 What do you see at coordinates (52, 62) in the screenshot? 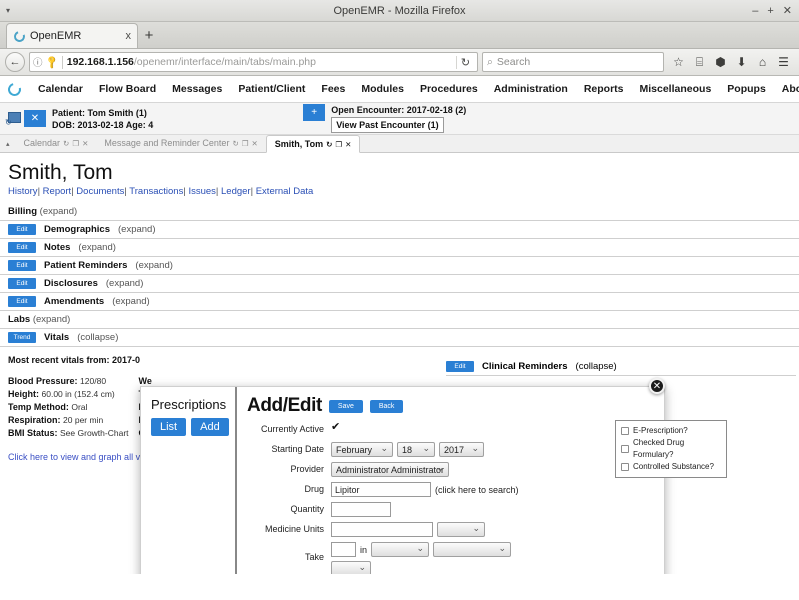
I see `permissions-key-icon: 🔑` at bounding box center [52, 62].